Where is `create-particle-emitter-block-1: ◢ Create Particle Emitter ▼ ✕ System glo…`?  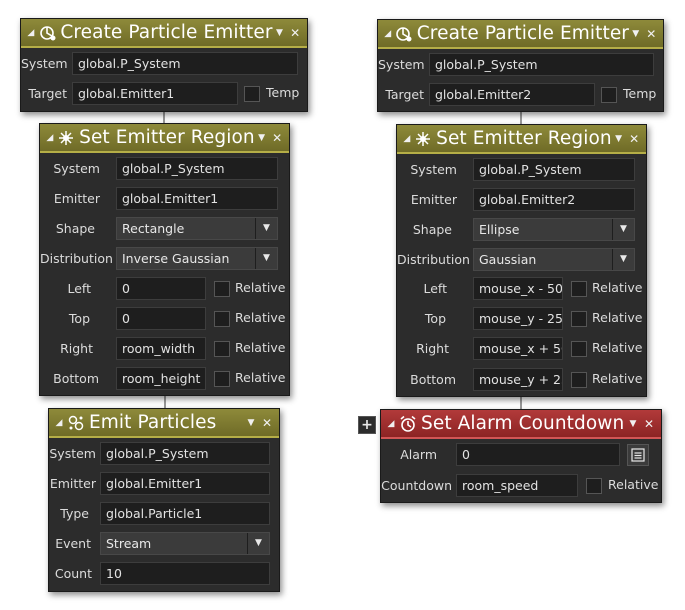
create-particle-emitter-block-1: ◢ Create Particle Emitter ▼ ✕ System glo… is located at coordinates (164, 65).